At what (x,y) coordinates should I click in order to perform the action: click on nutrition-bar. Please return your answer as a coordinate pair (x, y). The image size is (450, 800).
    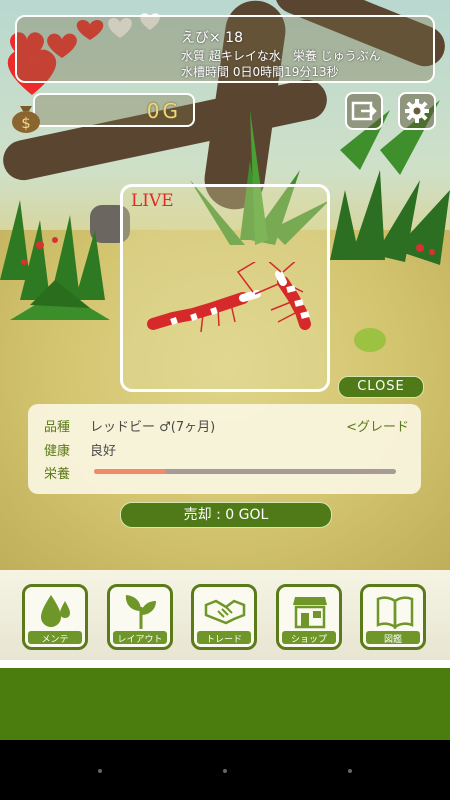
    Looking at the image, I should click on (245, 471).